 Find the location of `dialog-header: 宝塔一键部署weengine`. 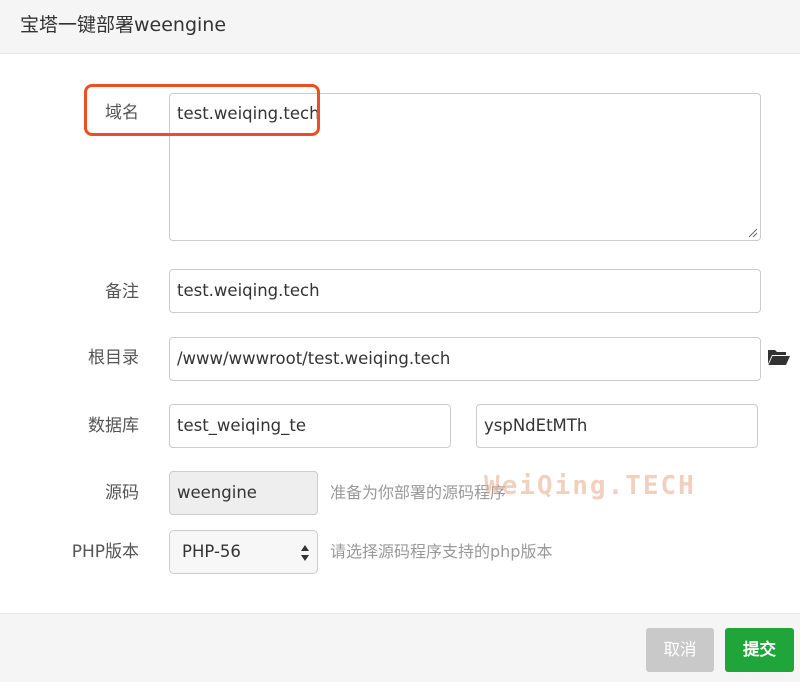

dialog-header: 宝塔一键部署weengine is located at coordinates (400, 27).